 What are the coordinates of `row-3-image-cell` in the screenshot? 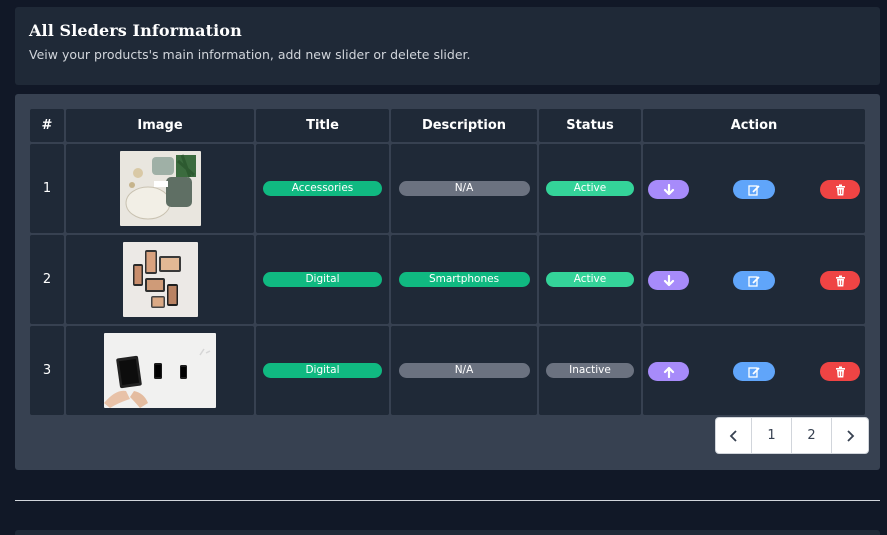 It's located at (160, 370).